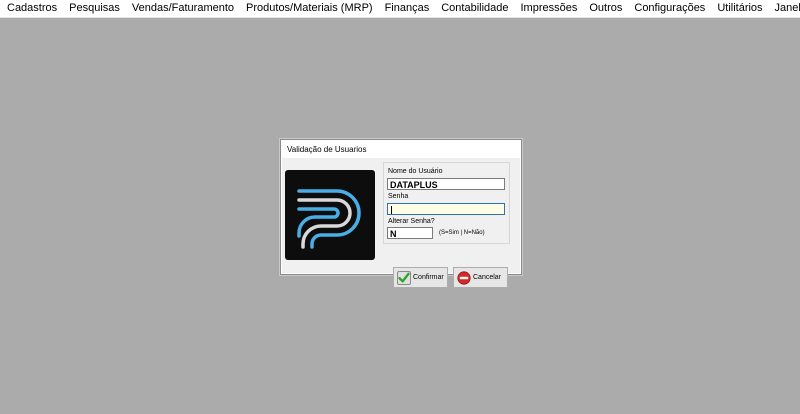  Describe the element at coordinates (415, 171) in the screenshot. I see `username-label: Nome do Usuário` at that location.